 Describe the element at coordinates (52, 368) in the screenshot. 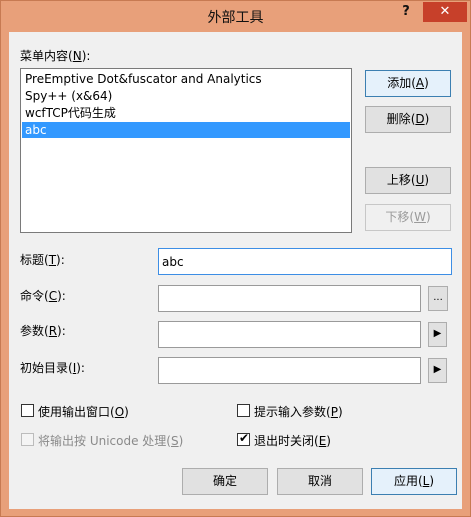

I see `initial-directory-label: 初始目录(I):` at that location.